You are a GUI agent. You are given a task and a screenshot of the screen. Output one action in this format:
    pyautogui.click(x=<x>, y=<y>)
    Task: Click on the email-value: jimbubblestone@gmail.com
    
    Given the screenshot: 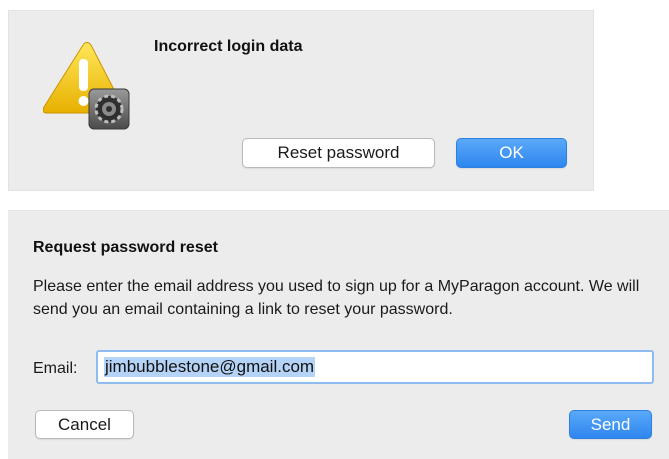 What is the action you would take?
    pyautogui.click(x=210, y=367)
    